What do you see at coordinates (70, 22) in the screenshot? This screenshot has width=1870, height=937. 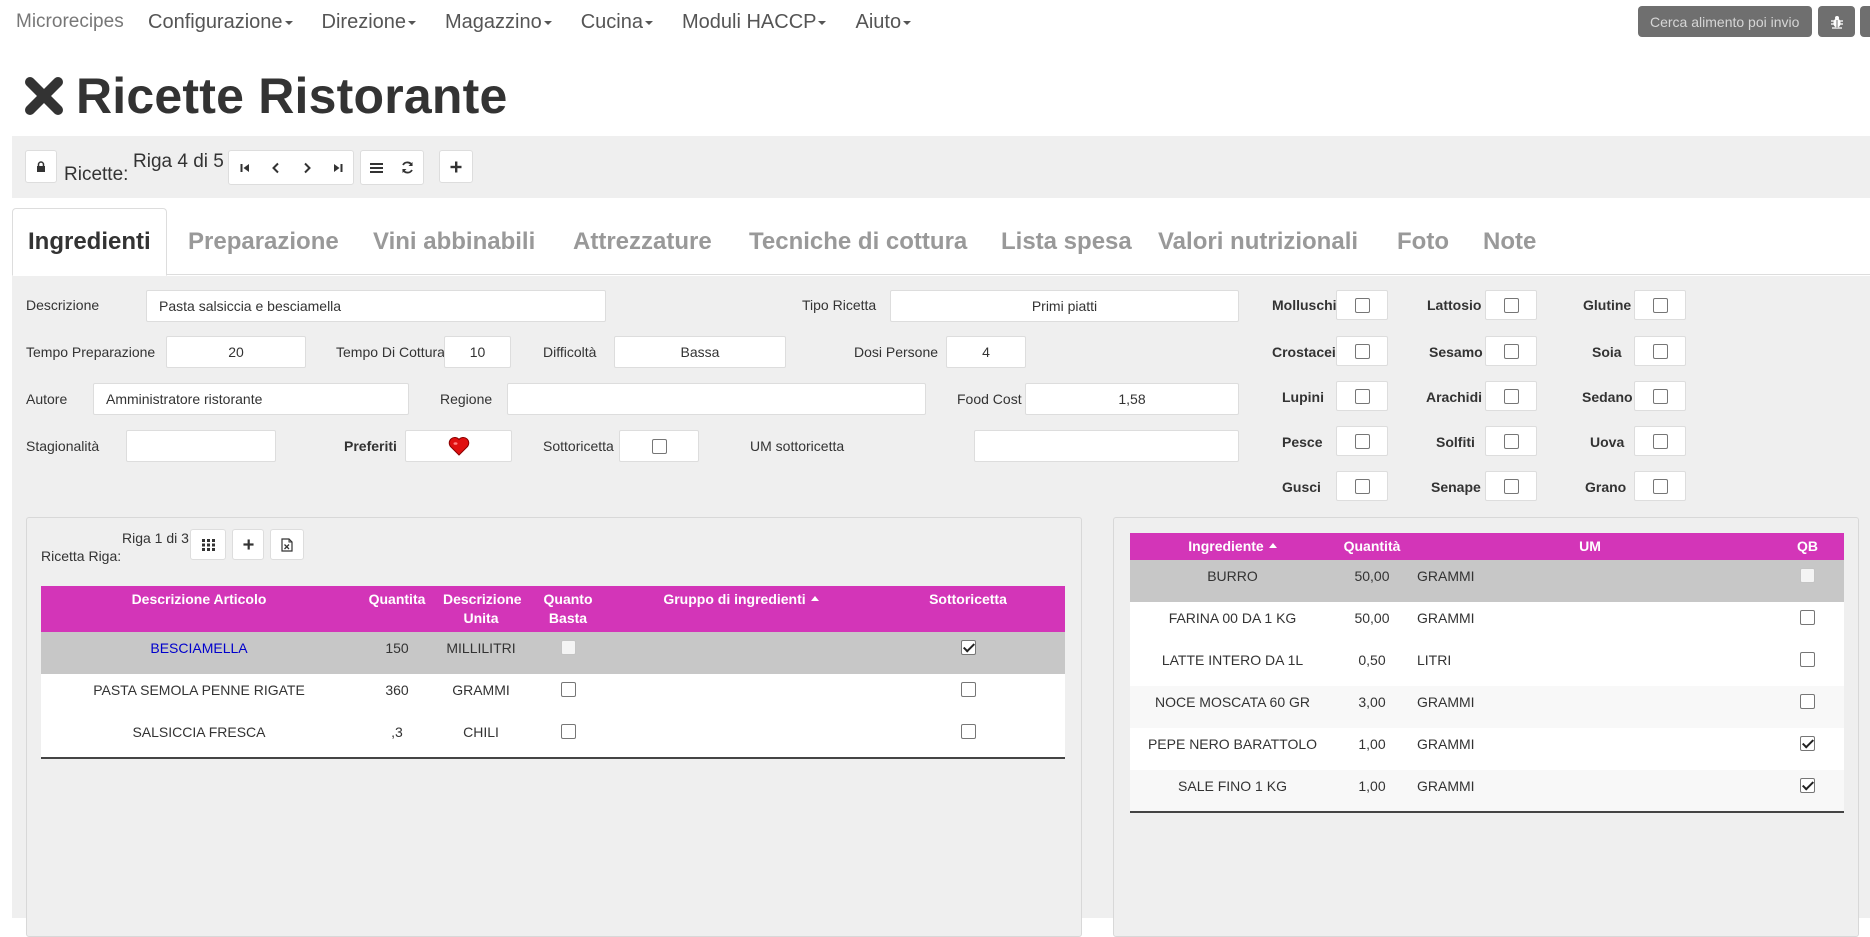 I see `brand-link: Microrecipes` at bounding box center [70, 22].